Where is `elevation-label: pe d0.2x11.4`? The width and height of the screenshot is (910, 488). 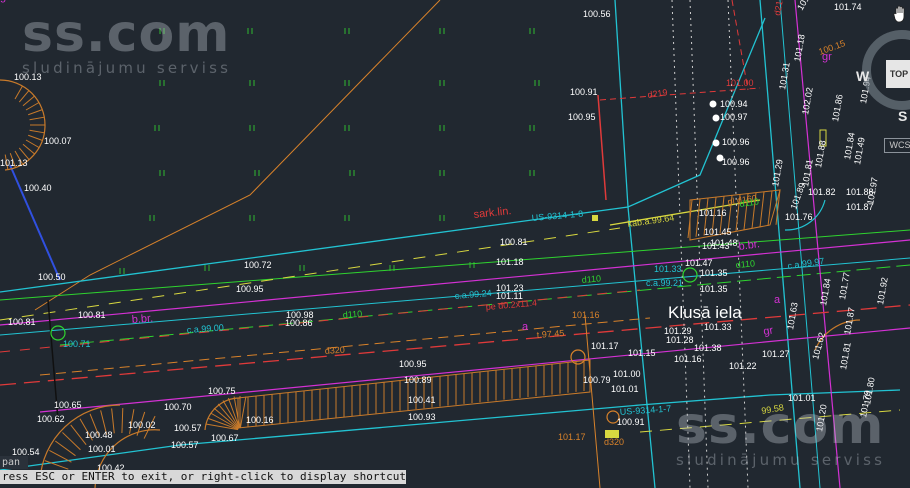
elevation-label: pe d0.2x11.4 is located at coordinates (511, 305).